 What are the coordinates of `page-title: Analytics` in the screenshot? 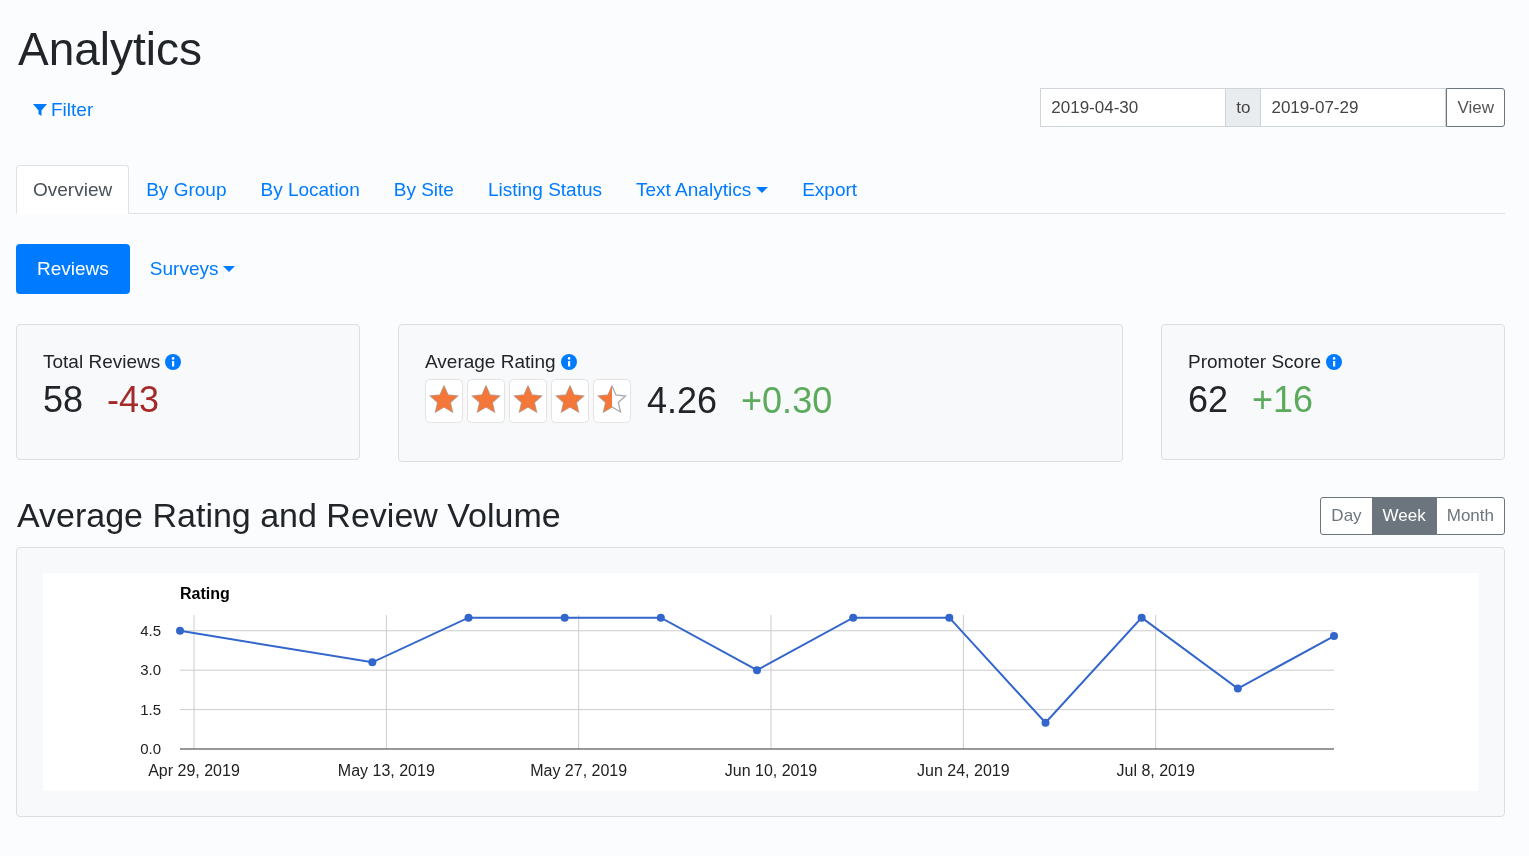 It's located at (110, 49).